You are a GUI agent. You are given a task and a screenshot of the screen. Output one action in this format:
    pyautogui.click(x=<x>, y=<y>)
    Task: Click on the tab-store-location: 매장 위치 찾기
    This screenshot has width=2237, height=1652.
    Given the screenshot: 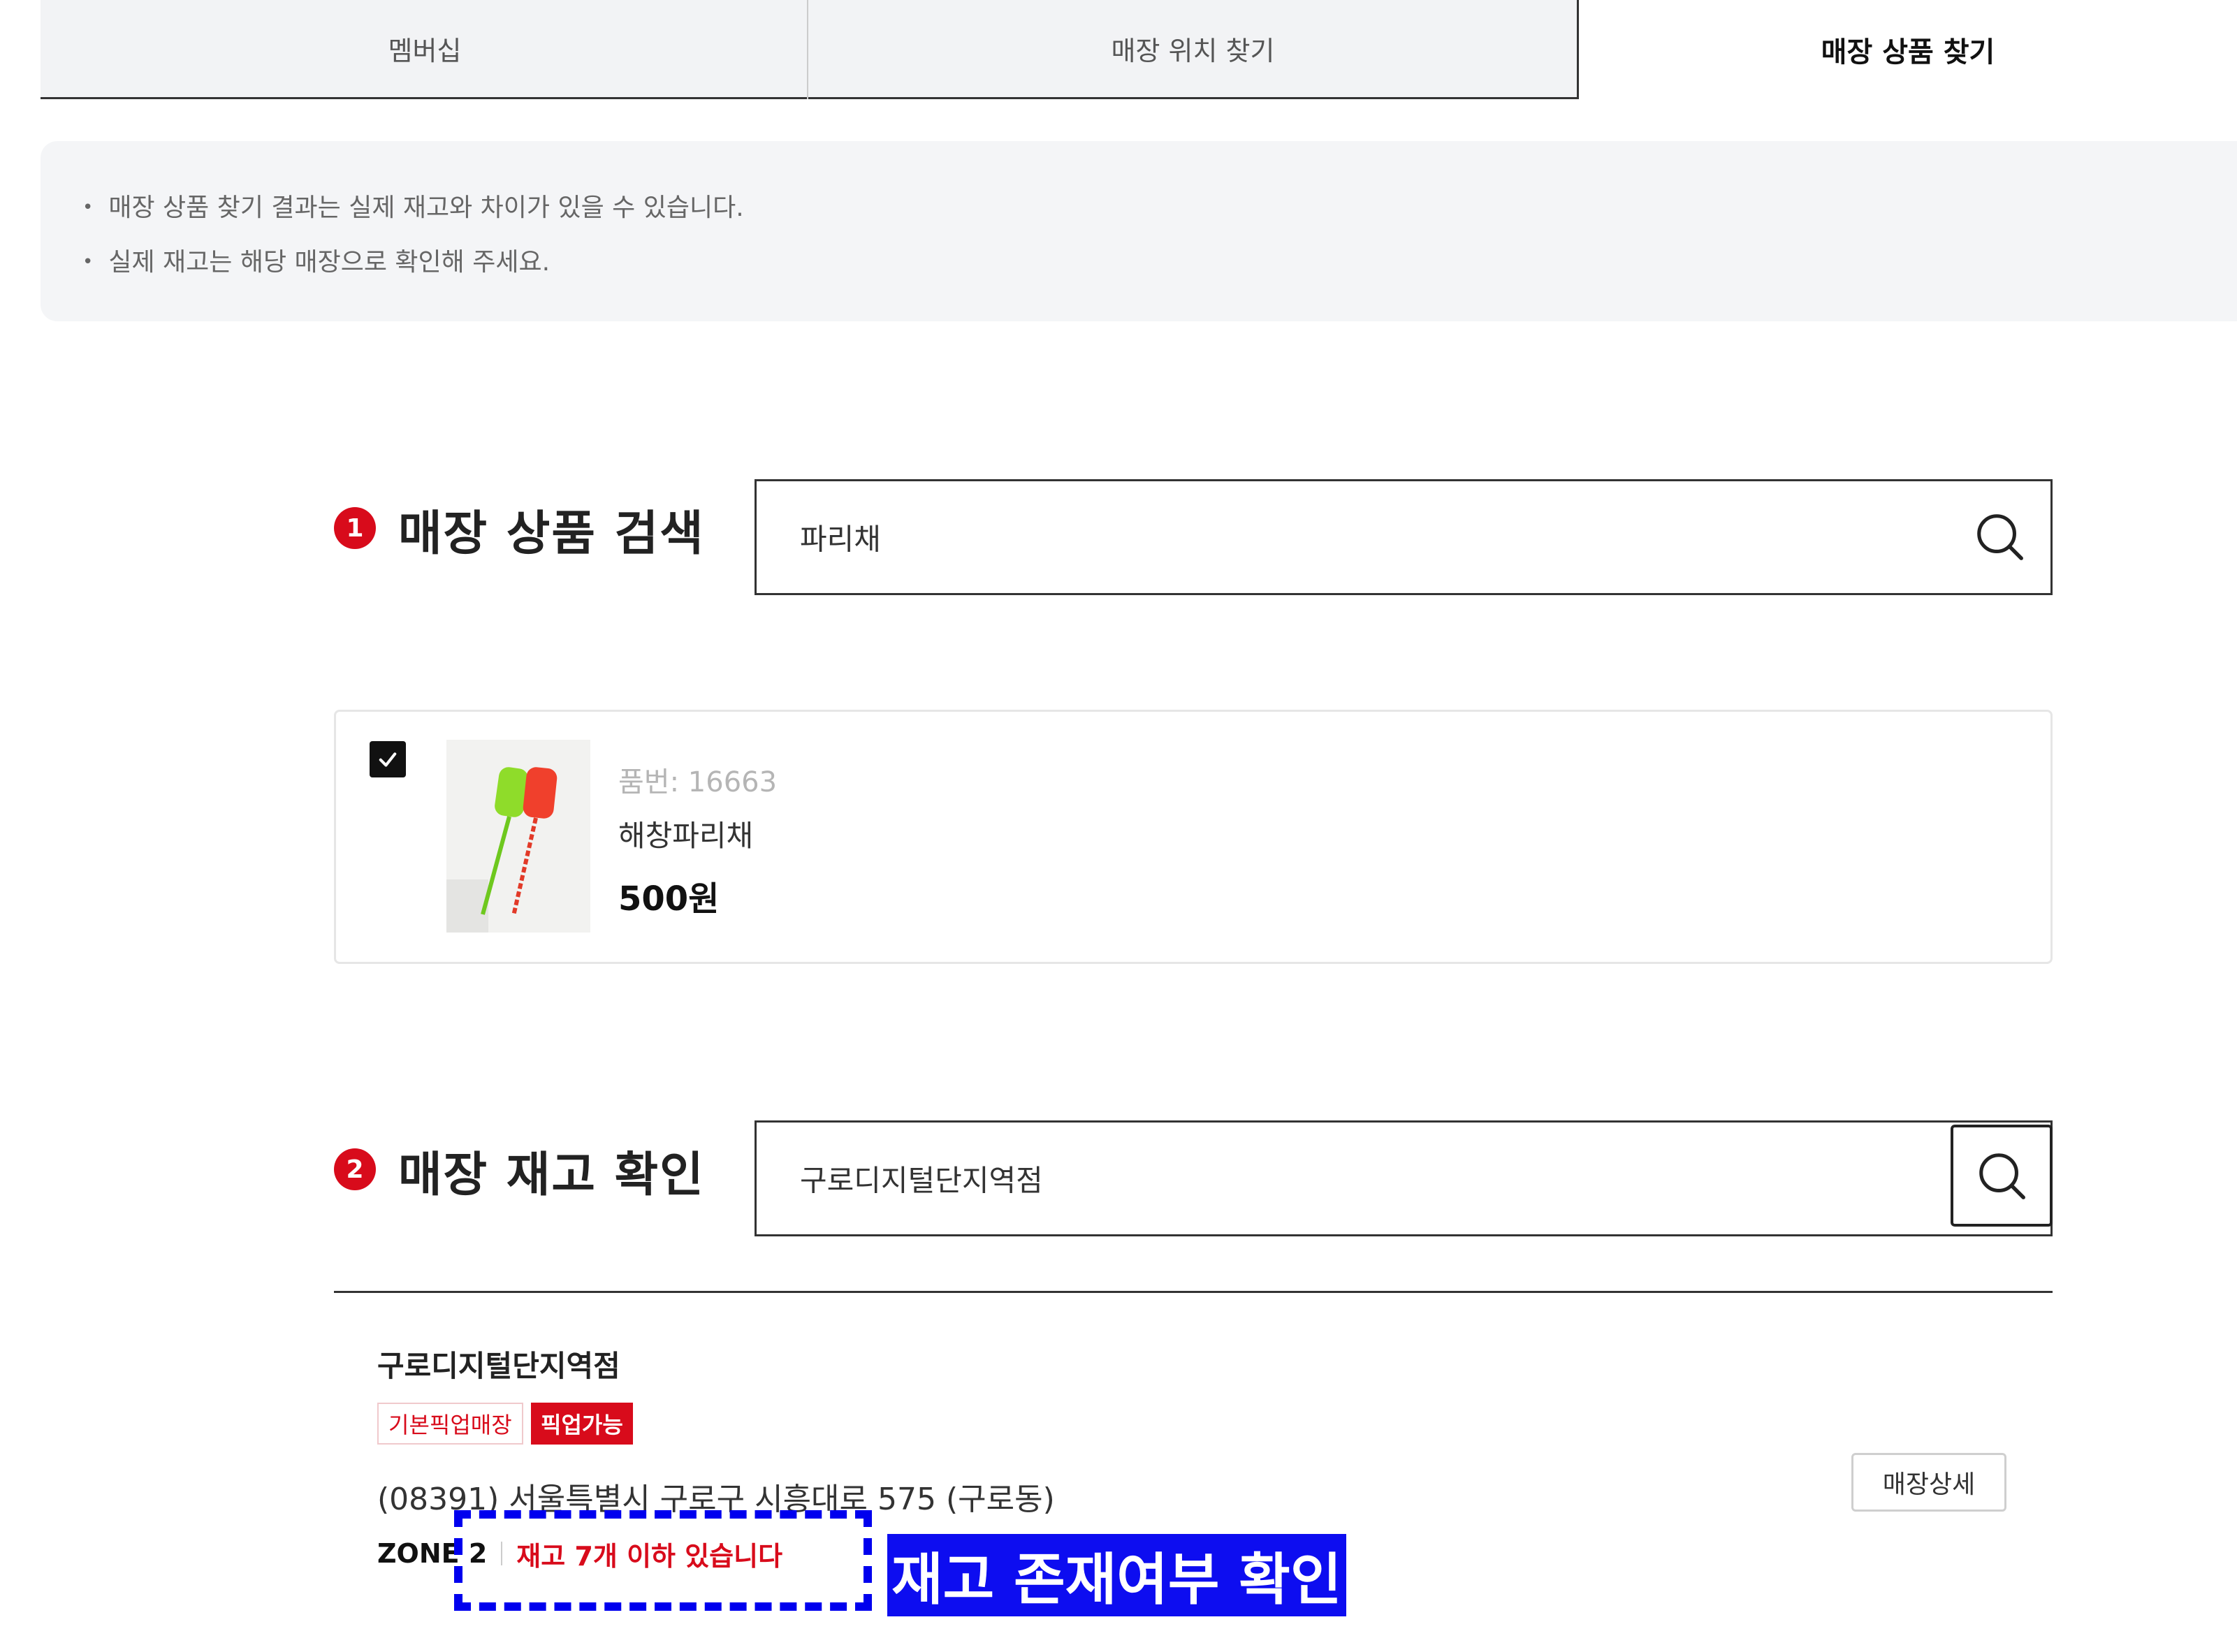 What is the action you would take?
    pyautogui.click(x=1194, y=49)
    